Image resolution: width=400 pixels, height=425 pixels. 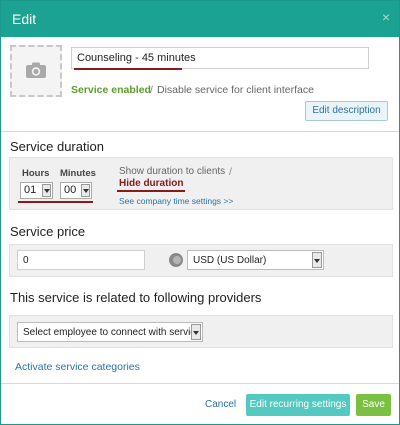 What do you see at coordinates (107, 332) in the screenshot?
I see `employee-select-value: Select employee to connect with service` at bounding box center [107, 332].